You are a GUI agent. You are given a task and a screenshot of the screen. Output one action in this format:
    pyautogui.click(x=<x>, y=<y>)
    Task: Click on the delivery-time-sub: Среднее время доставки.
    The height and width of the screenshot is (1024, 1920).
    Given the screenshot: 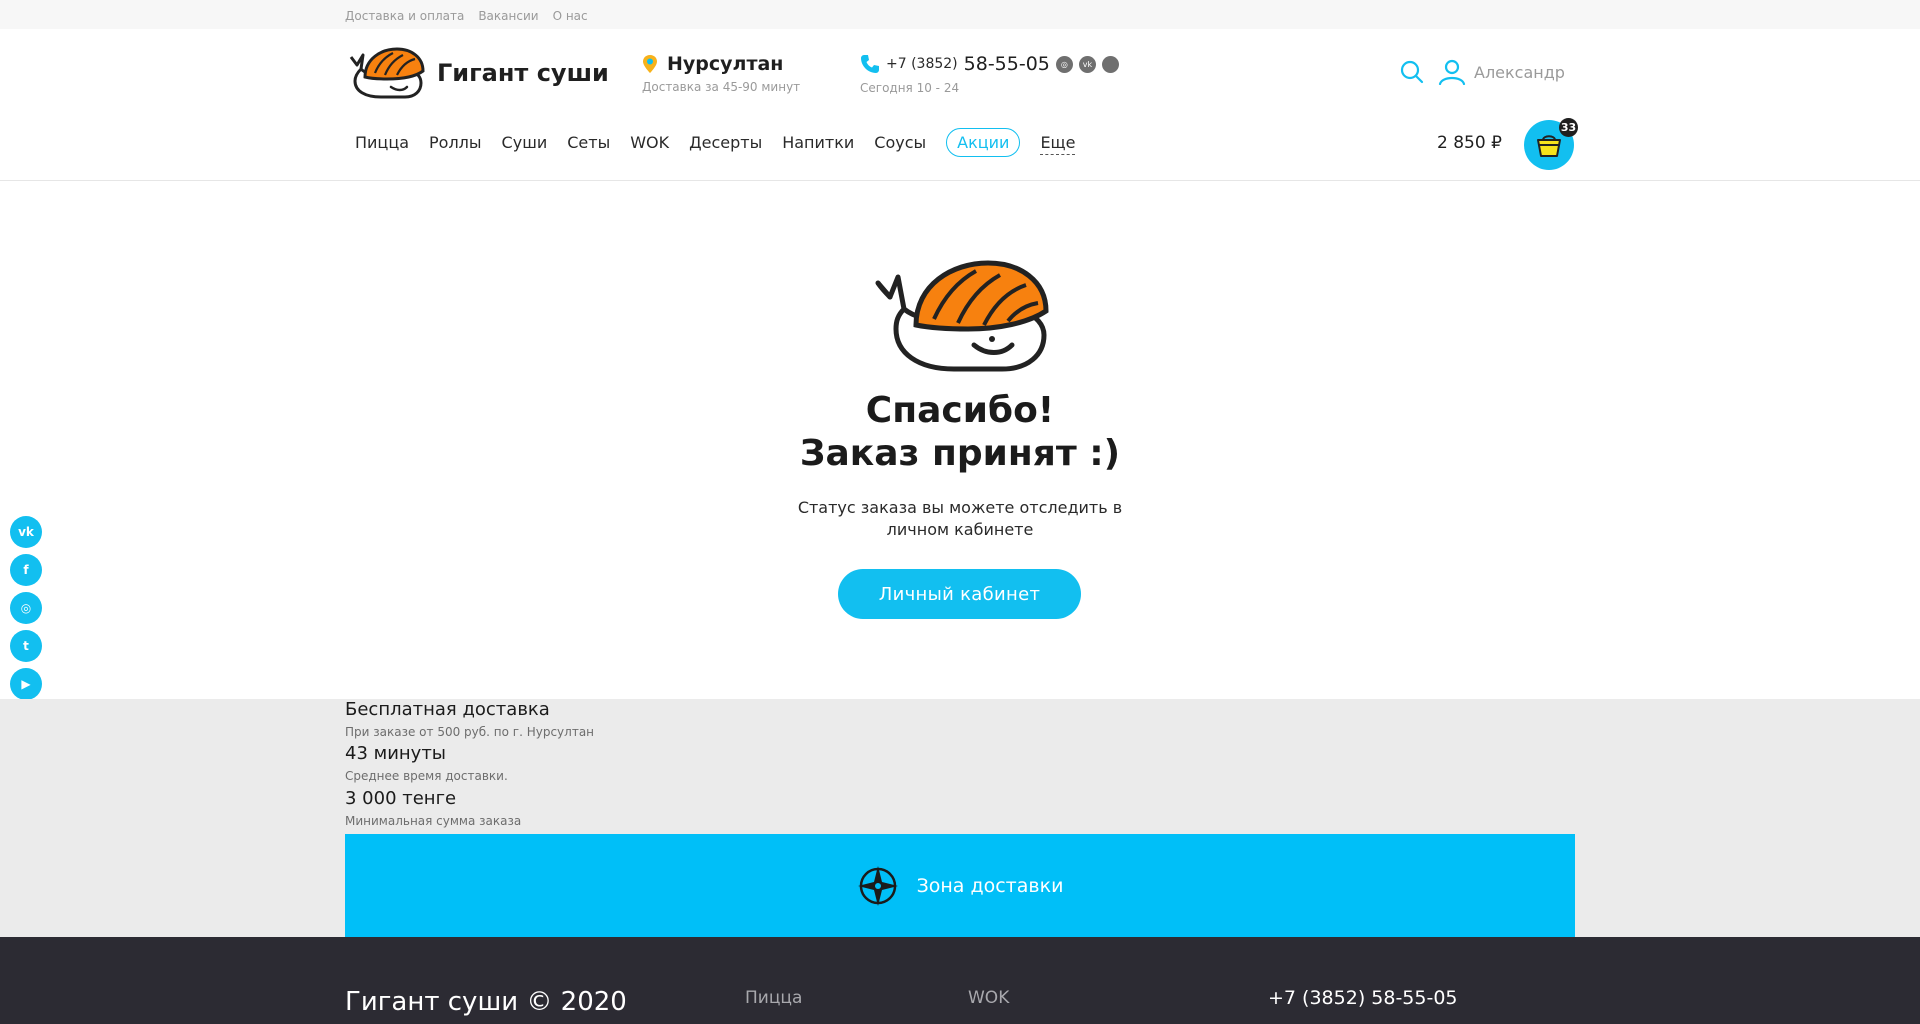 What is the action you would take?
    pyautogui.click(x=426, y=776)
    